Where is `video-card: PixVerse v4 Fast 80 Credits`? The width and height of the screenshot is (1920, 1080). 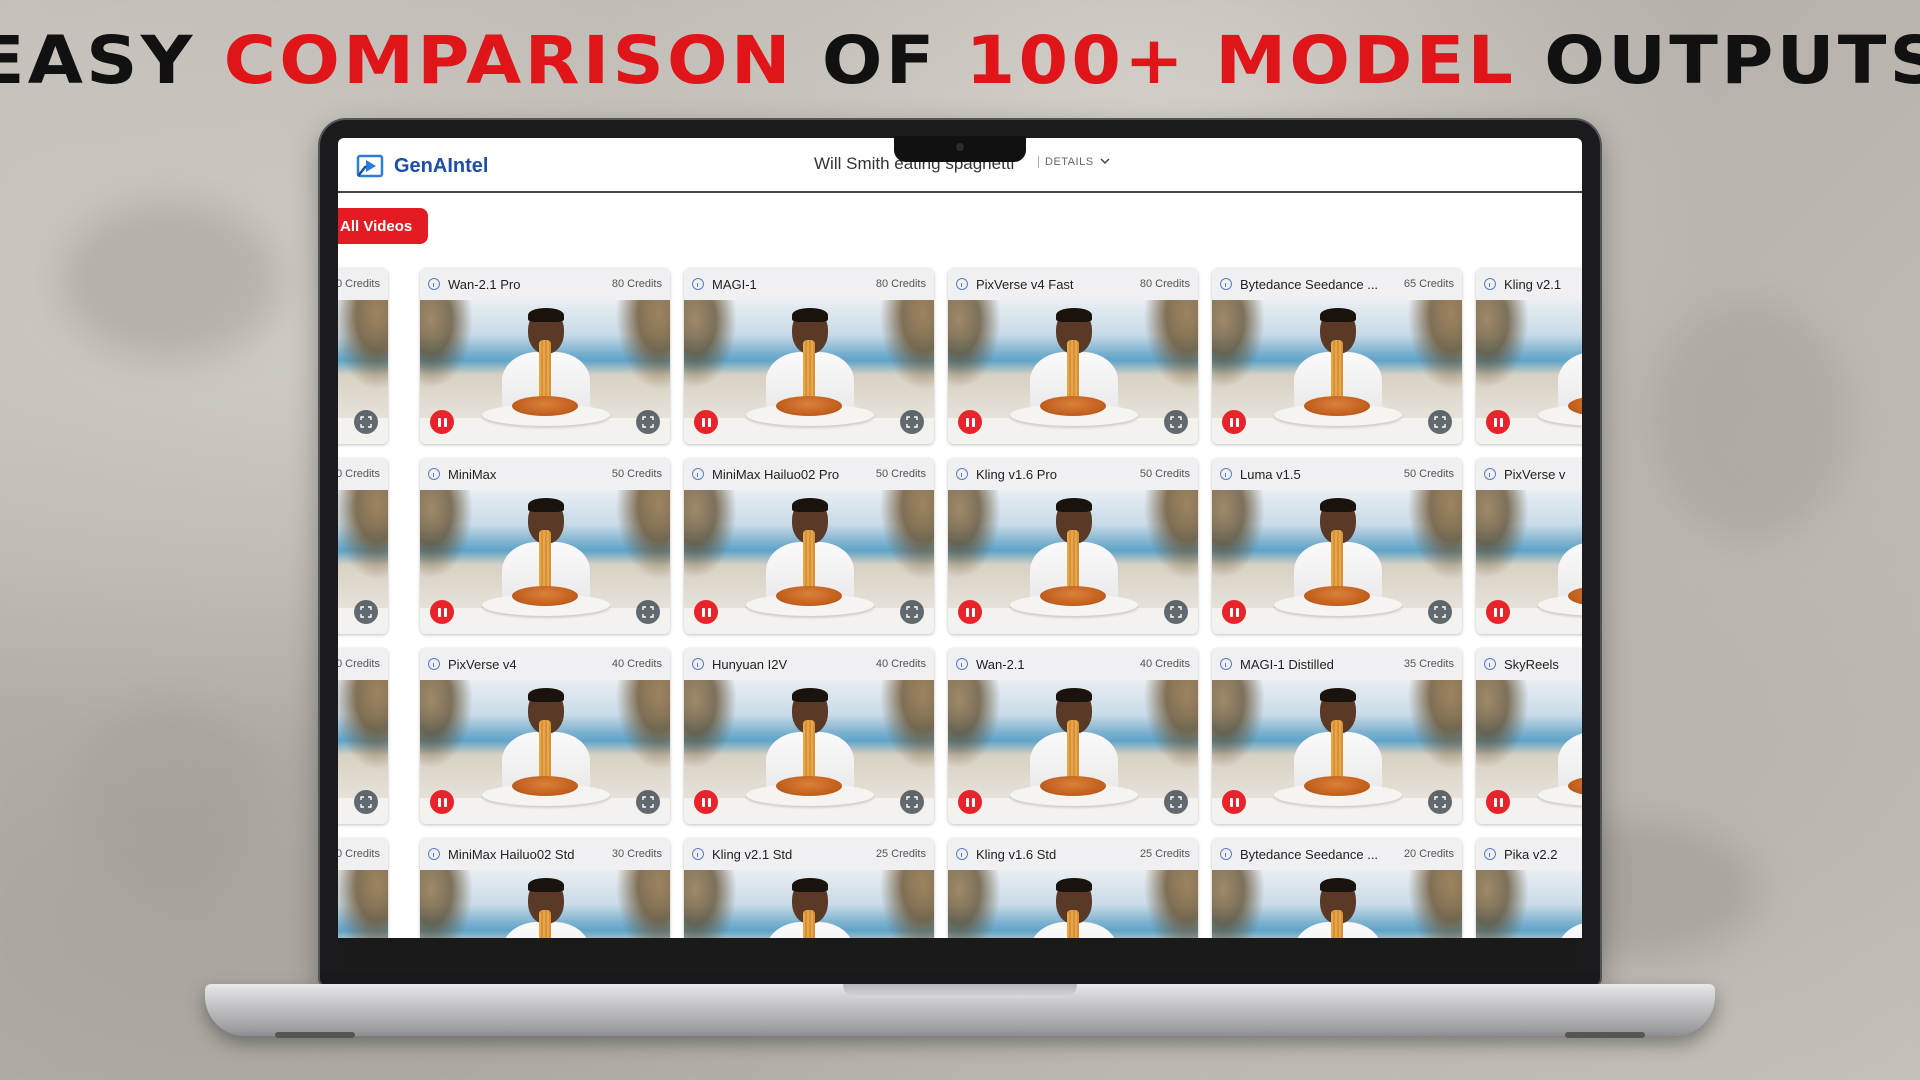 video-card: PixVerse v4 Fast 80 Credits is located at coordinates (1073, 356).